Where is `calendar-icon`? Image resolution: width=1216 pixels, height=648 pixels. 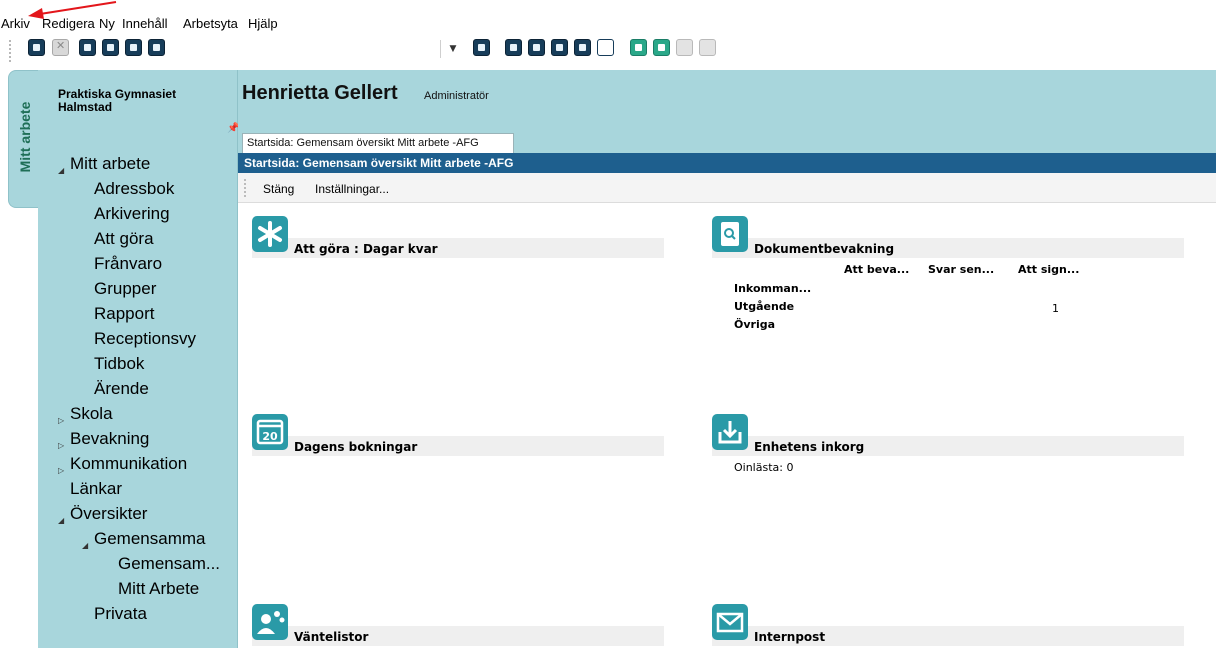
calendar-icon is located at coordinates (707, 47).